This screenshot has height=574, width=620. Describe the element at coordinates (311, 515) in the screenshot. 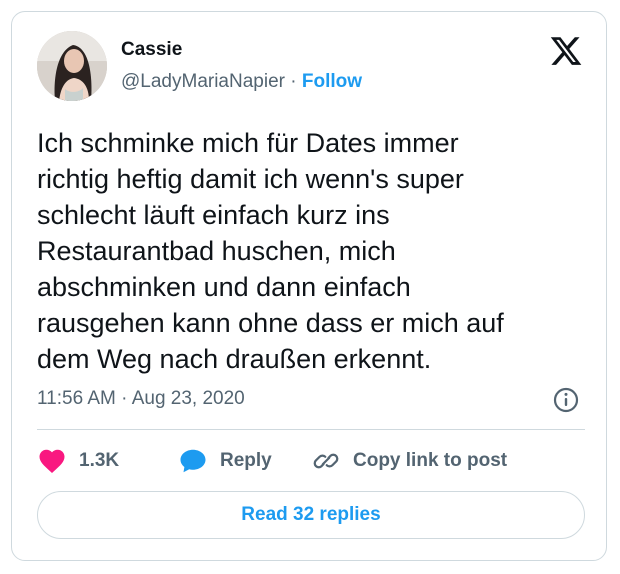

I see `read-replies-button: Read 32 replies` at that location.